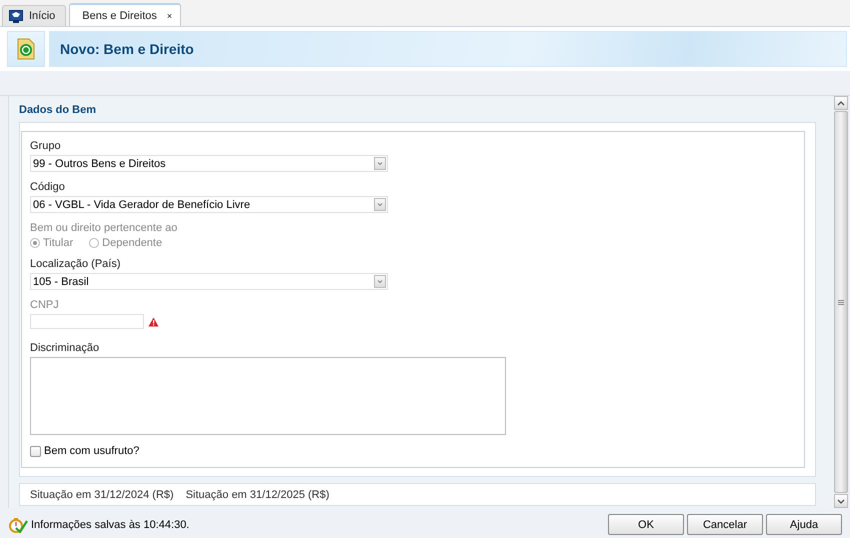 The image size is (850, 538). What do you see at coordinates (413, 451) in the screenshot?
I see `checkbox-option: Bem com usufruto?` at bounding box center [413, 451].